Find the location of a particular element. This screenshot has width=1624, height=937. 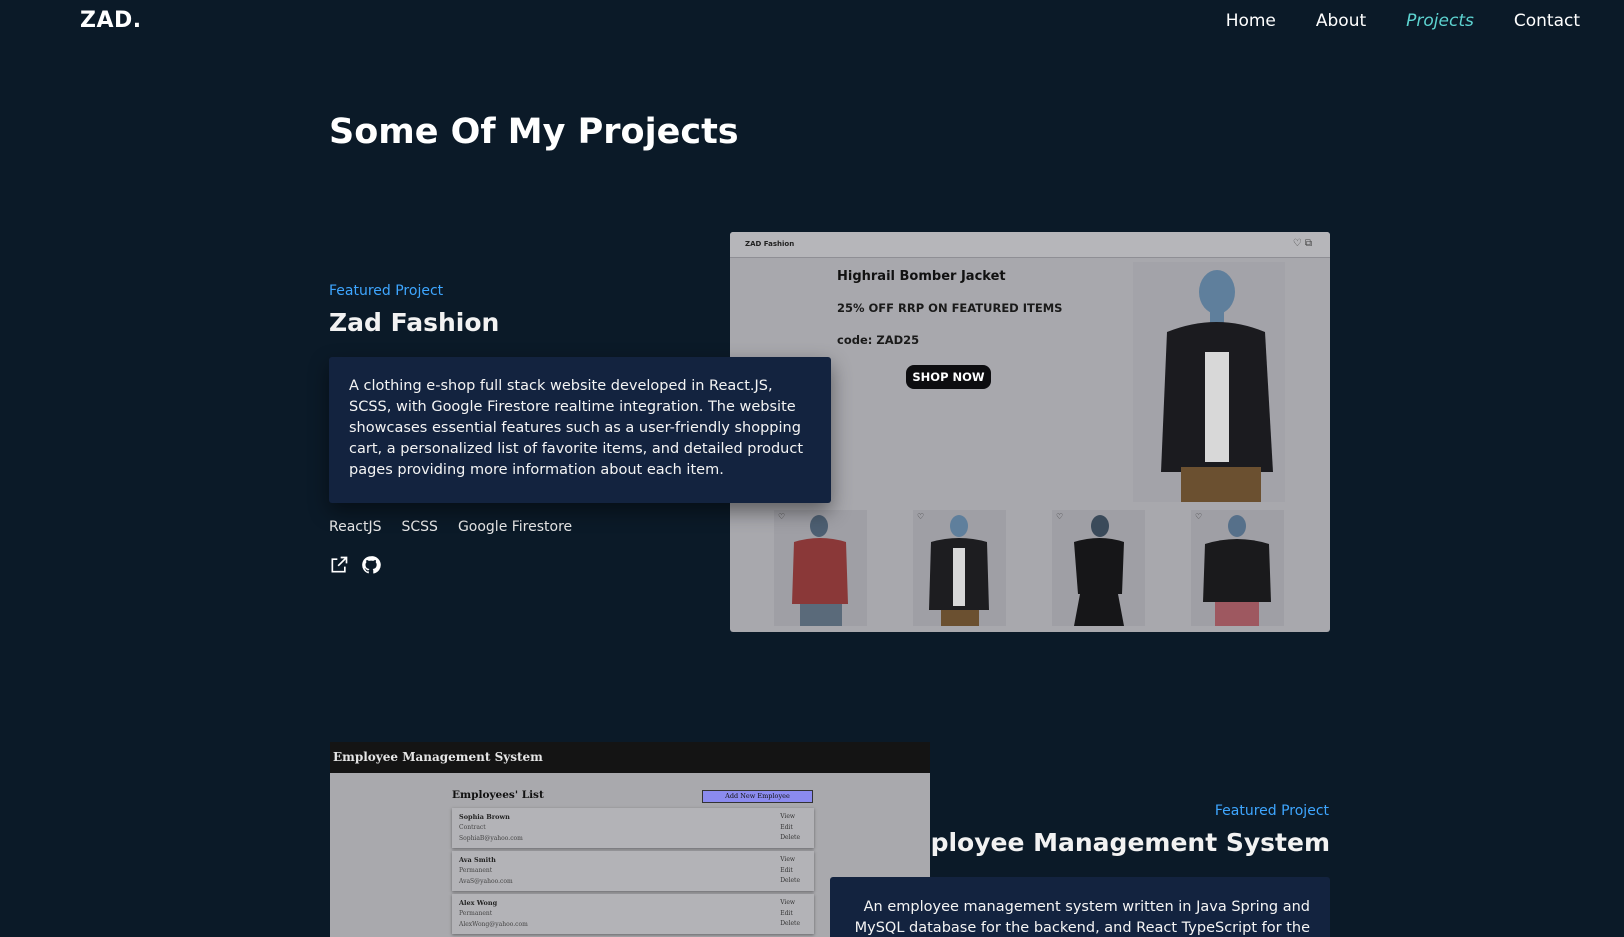

employee-name: Alex Wong is located at coordinates (478, 903).